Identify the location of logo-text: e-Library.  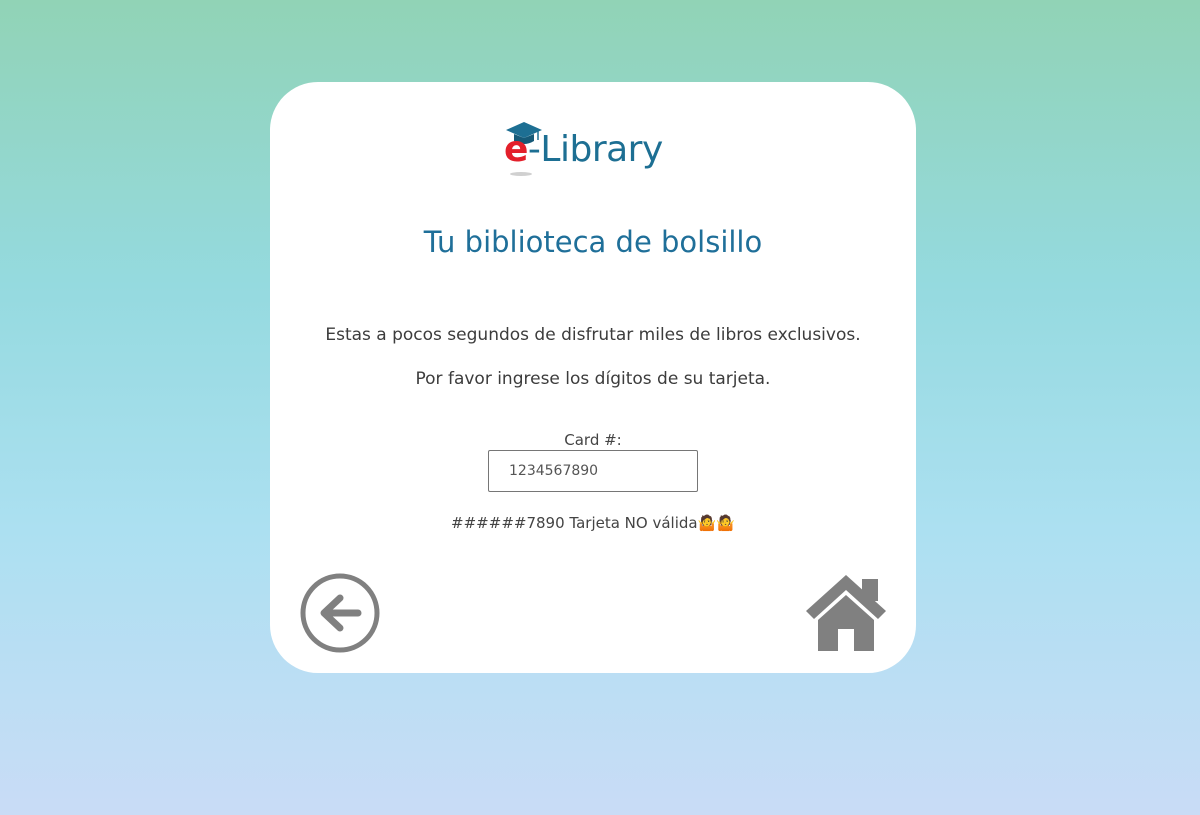
(583, 150).